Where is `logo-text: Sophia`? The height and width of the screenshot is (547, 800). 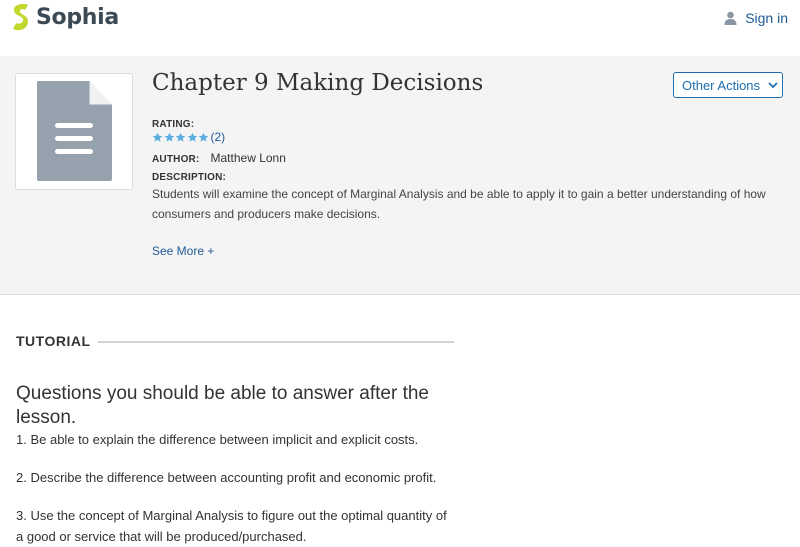 logo-text: Sophia is located at coordinates (77, 17).